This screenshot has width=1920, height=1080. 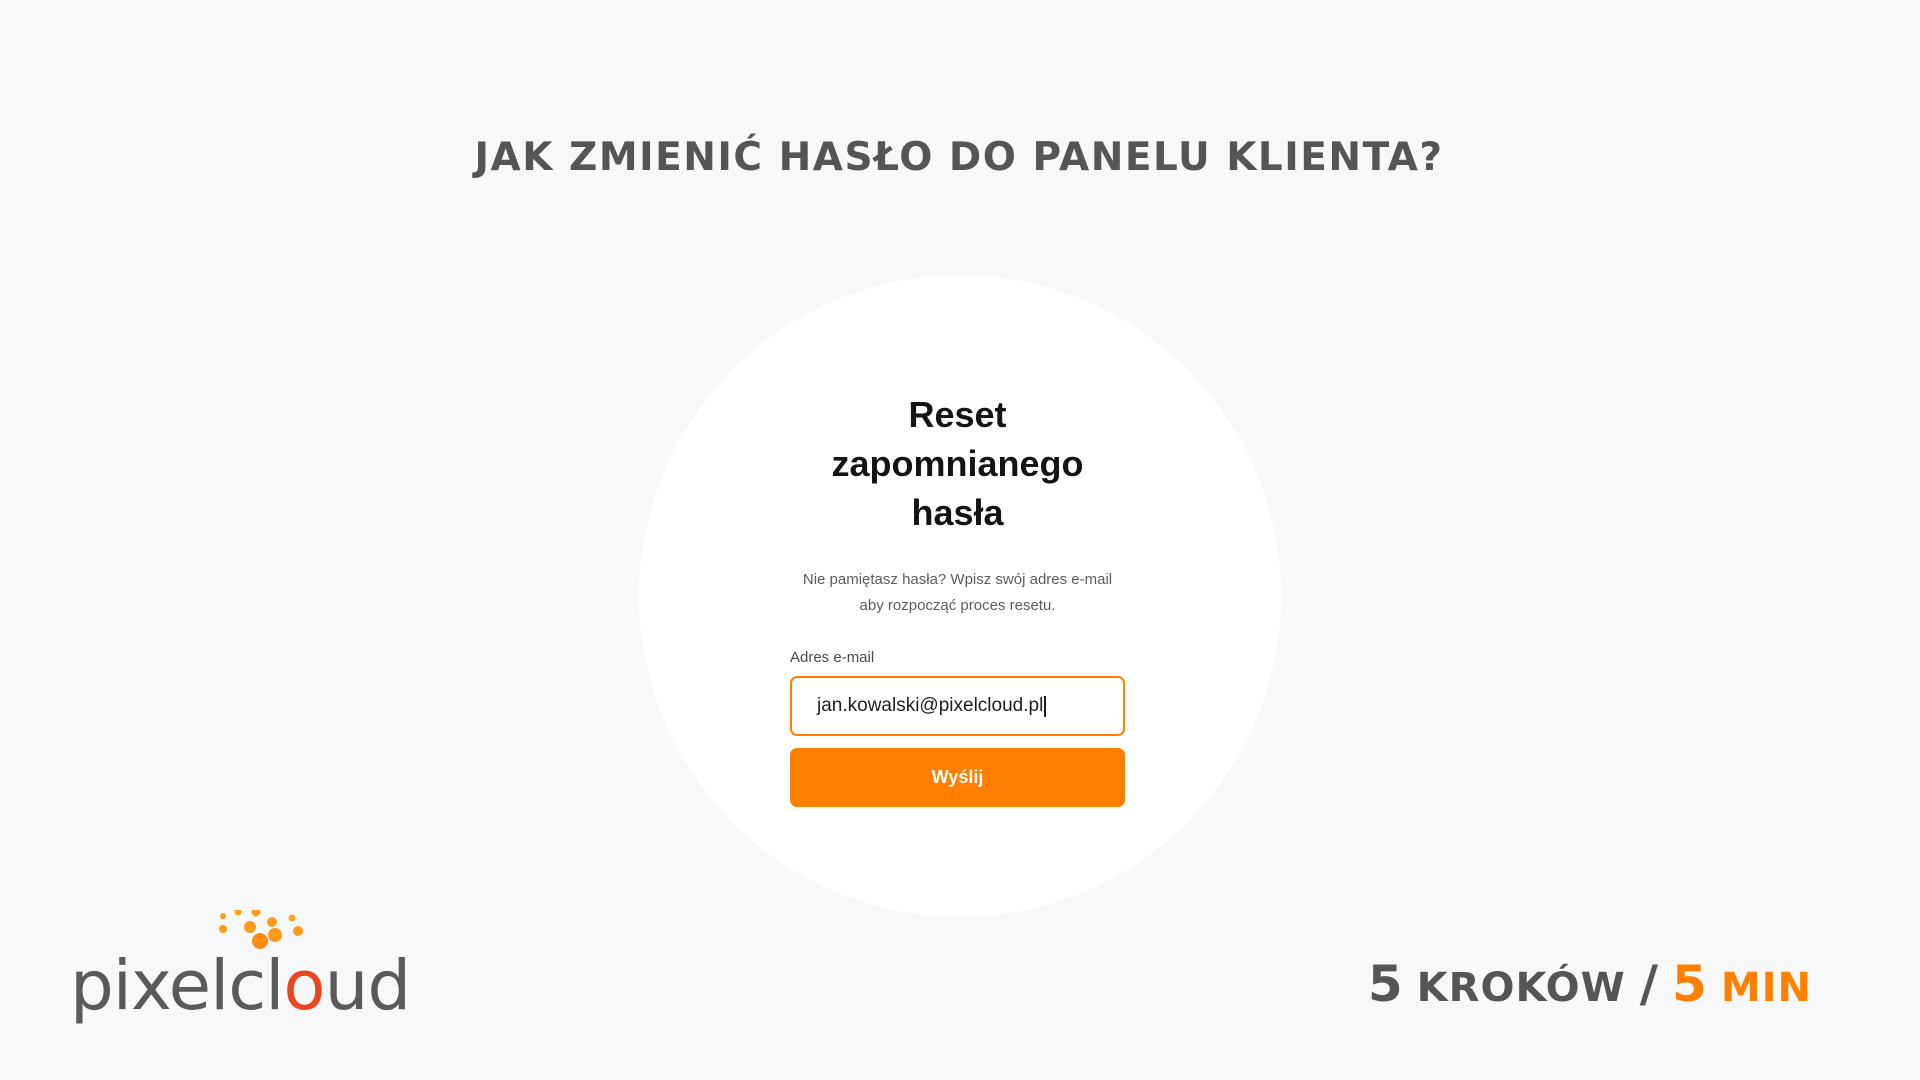 What do you see at coordinates (368, 986) in the screenshot?
I see `logo-text-end: ud` at bounding box center [368, 986].